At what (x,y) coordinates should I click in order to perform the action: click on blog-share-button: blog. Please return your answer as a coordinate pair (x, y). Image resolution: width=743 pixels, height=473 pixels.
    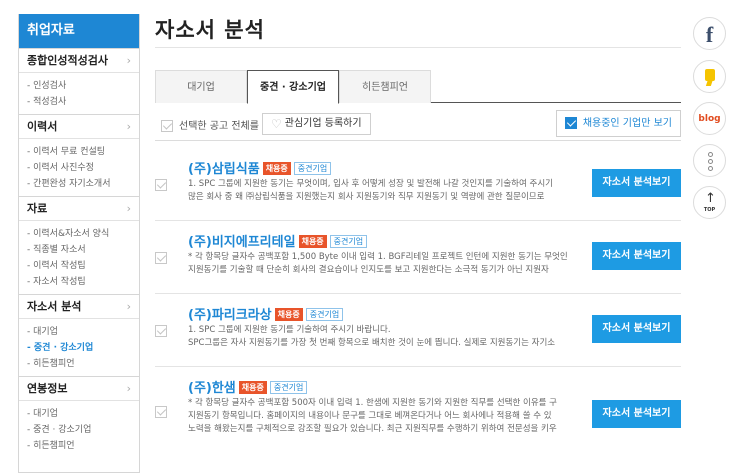
    Looking at the image, I should click on (709, 118).